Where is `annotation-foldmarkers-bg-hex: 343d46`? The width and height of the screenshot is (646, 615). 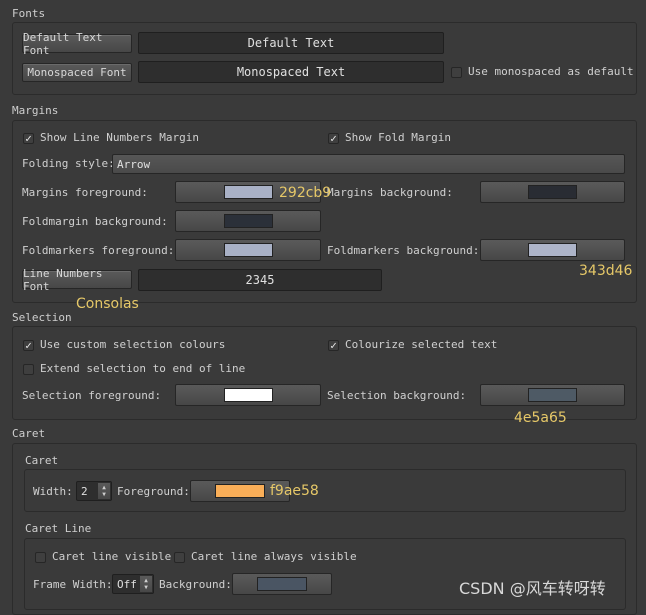 annotation-foldmarkers-bg-hex: 343d46 is located at coordinates (606, 271).